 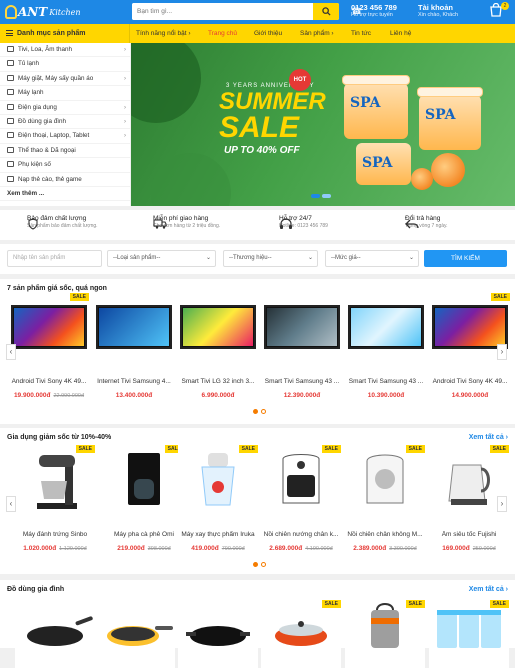 What do you see at coordinates (163, 33) in the screenshot?
I see `nav-features: Tính năng nổi bật ›` at bounding box center [163, 33].